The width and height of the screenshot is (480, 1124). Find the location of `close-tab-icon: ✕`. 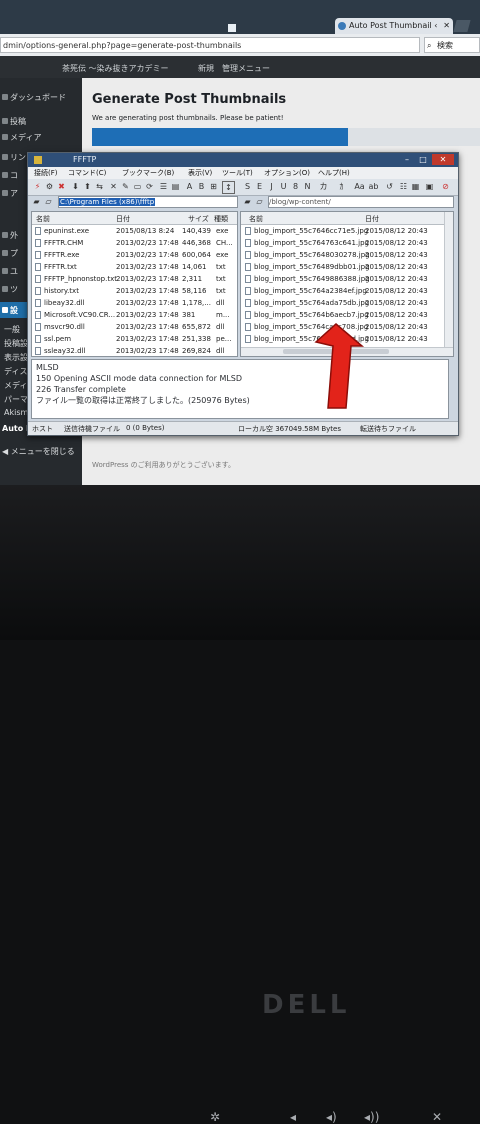

close-tab-icon: ✕ is located at coordinates (446, 26).